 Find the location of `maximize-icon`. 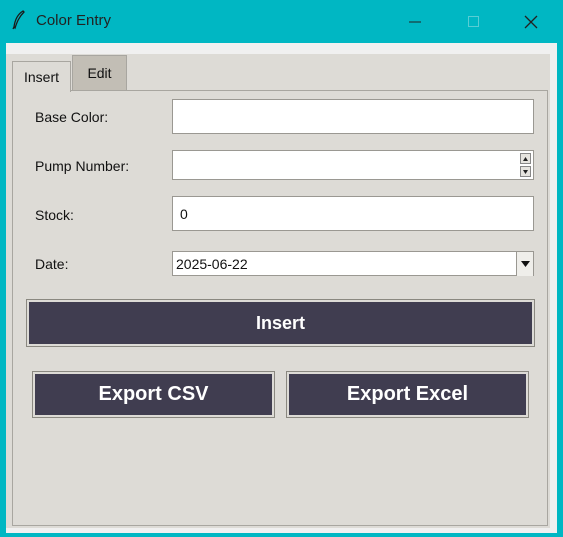

maximize-icon is located at coordinates (473, 21).